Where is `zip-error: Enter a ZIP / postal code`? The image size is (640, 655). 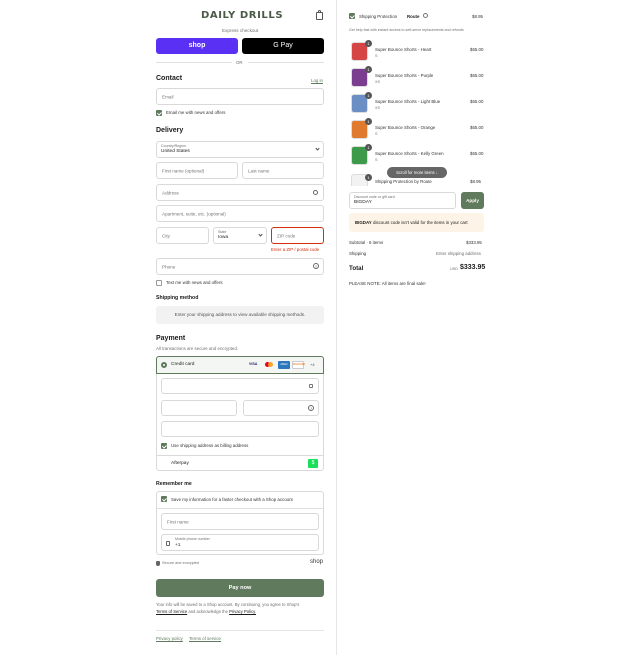 zip-error: Enter a ZIP / postal code is located at coordinates (295, 249).